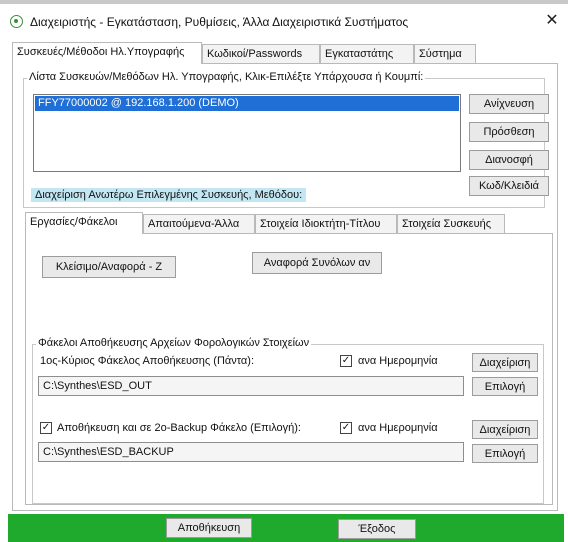  Describe the element at coordinates (505, 429) in the screenshot. I see `backup-manage-button: Διαχείριση` at that location.